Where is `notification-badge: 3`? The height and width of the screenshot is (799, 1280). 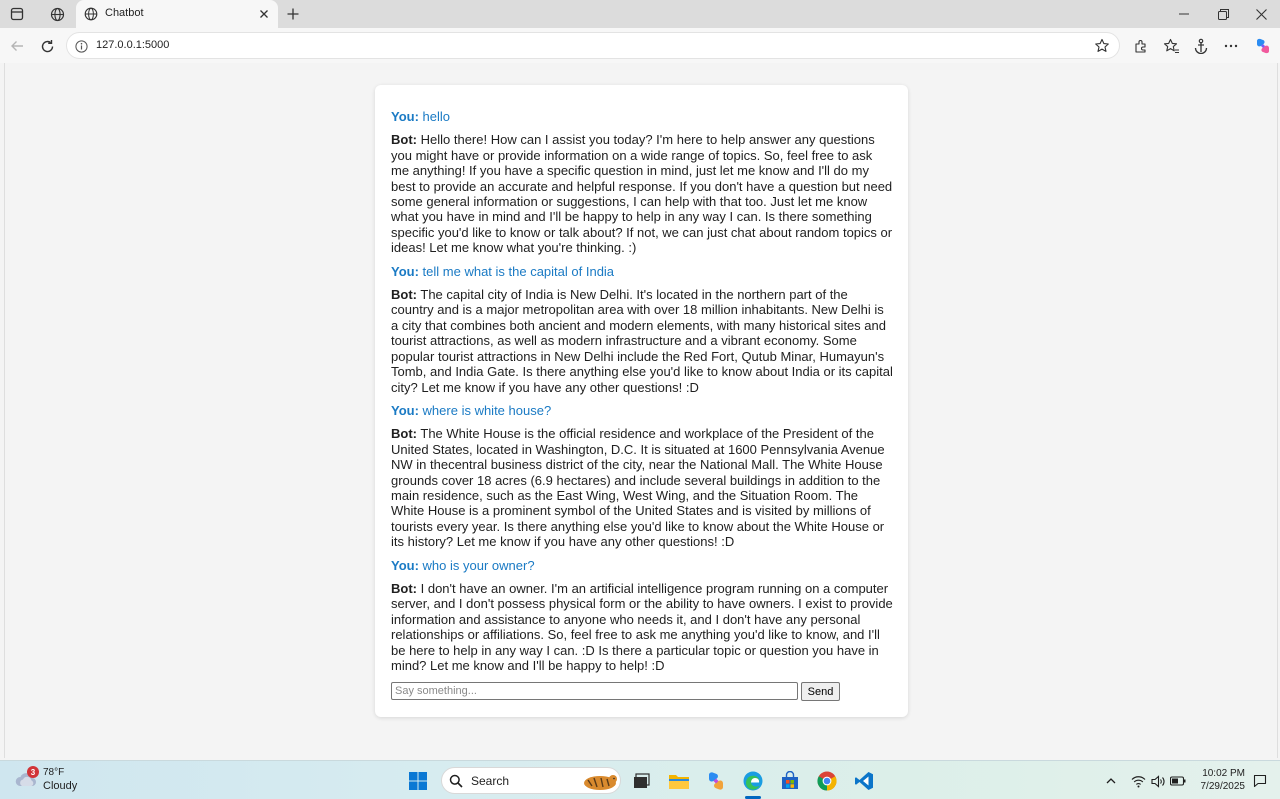 notification-badge: 3 is located at coordinates (33, 772).